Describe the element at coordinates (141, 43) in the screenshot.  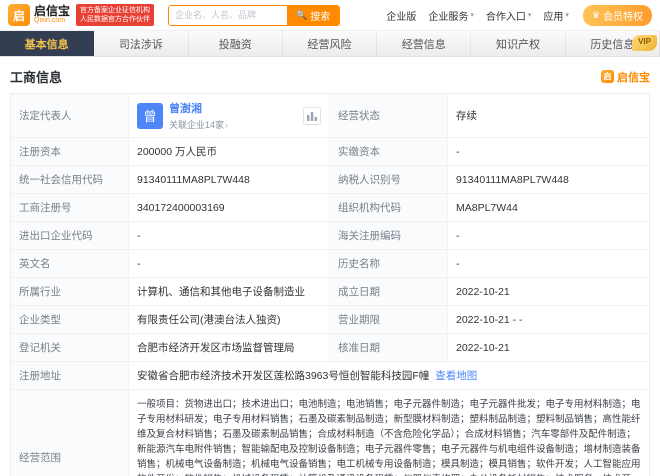
I see `tab-judicial-litigation: 司法涉诉` at that location.